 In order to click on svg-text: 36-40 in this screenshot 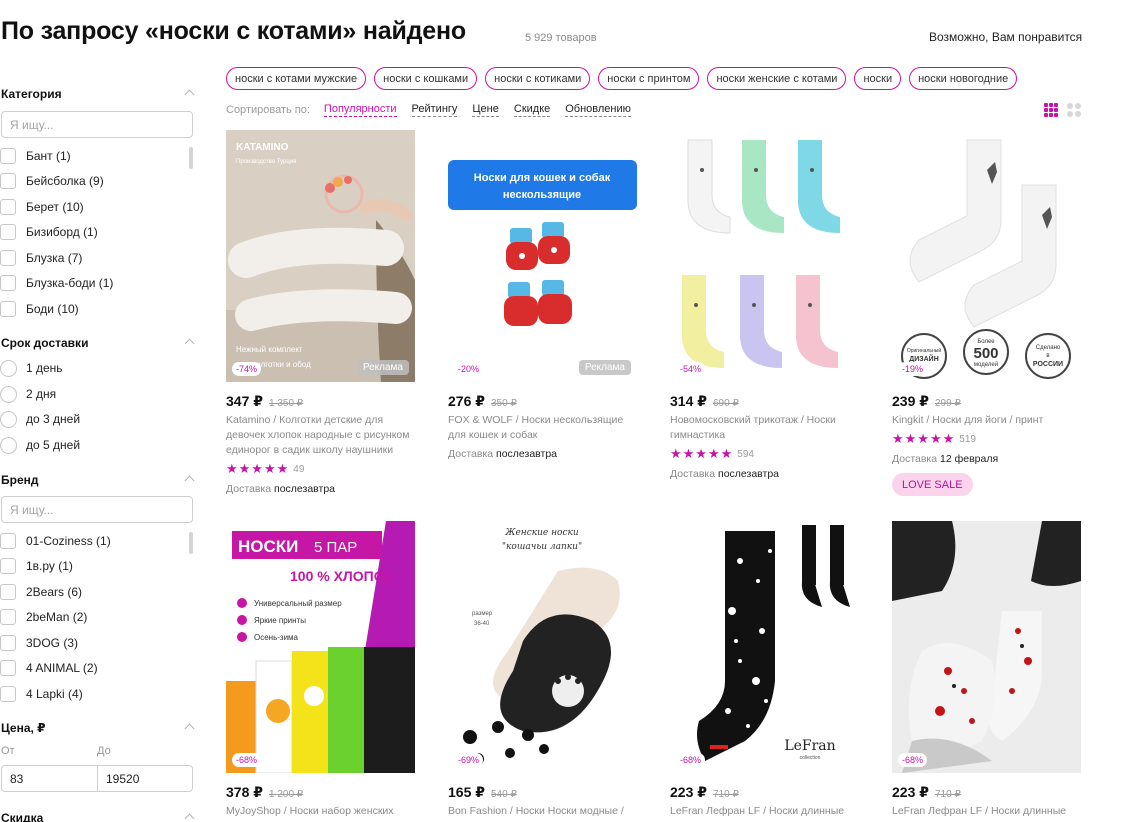, I will do `click(482, 624)`.